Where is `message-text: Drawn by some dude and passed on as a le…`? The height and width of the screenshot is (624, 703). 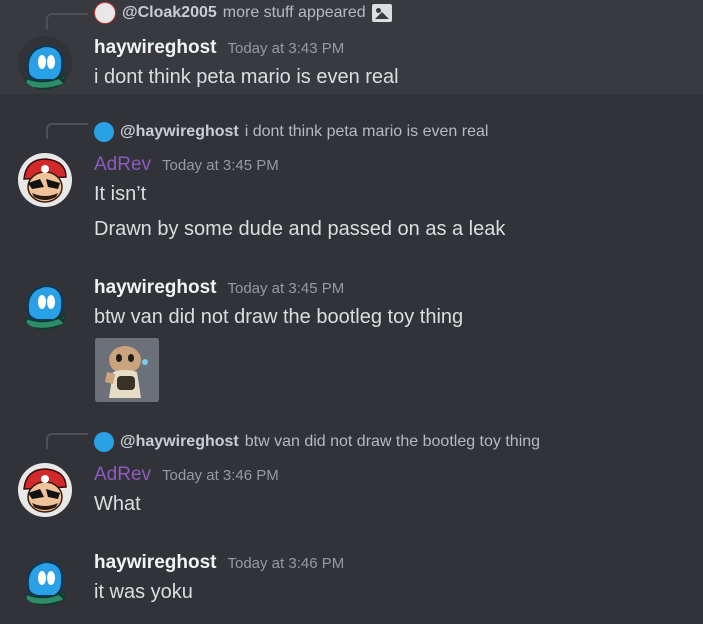 message-text: Drawn by some dude and passed on as a le… is located at coordinates (300, 229).